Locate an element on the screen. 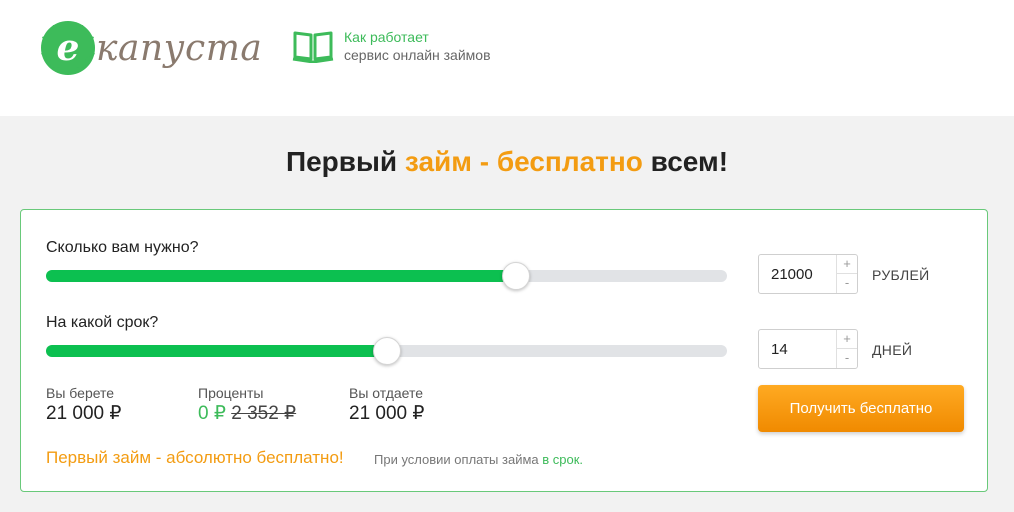 The image size is (1014, 512). get-free-loan-button: Получить бесплатно is located at coordinates (861, 408).